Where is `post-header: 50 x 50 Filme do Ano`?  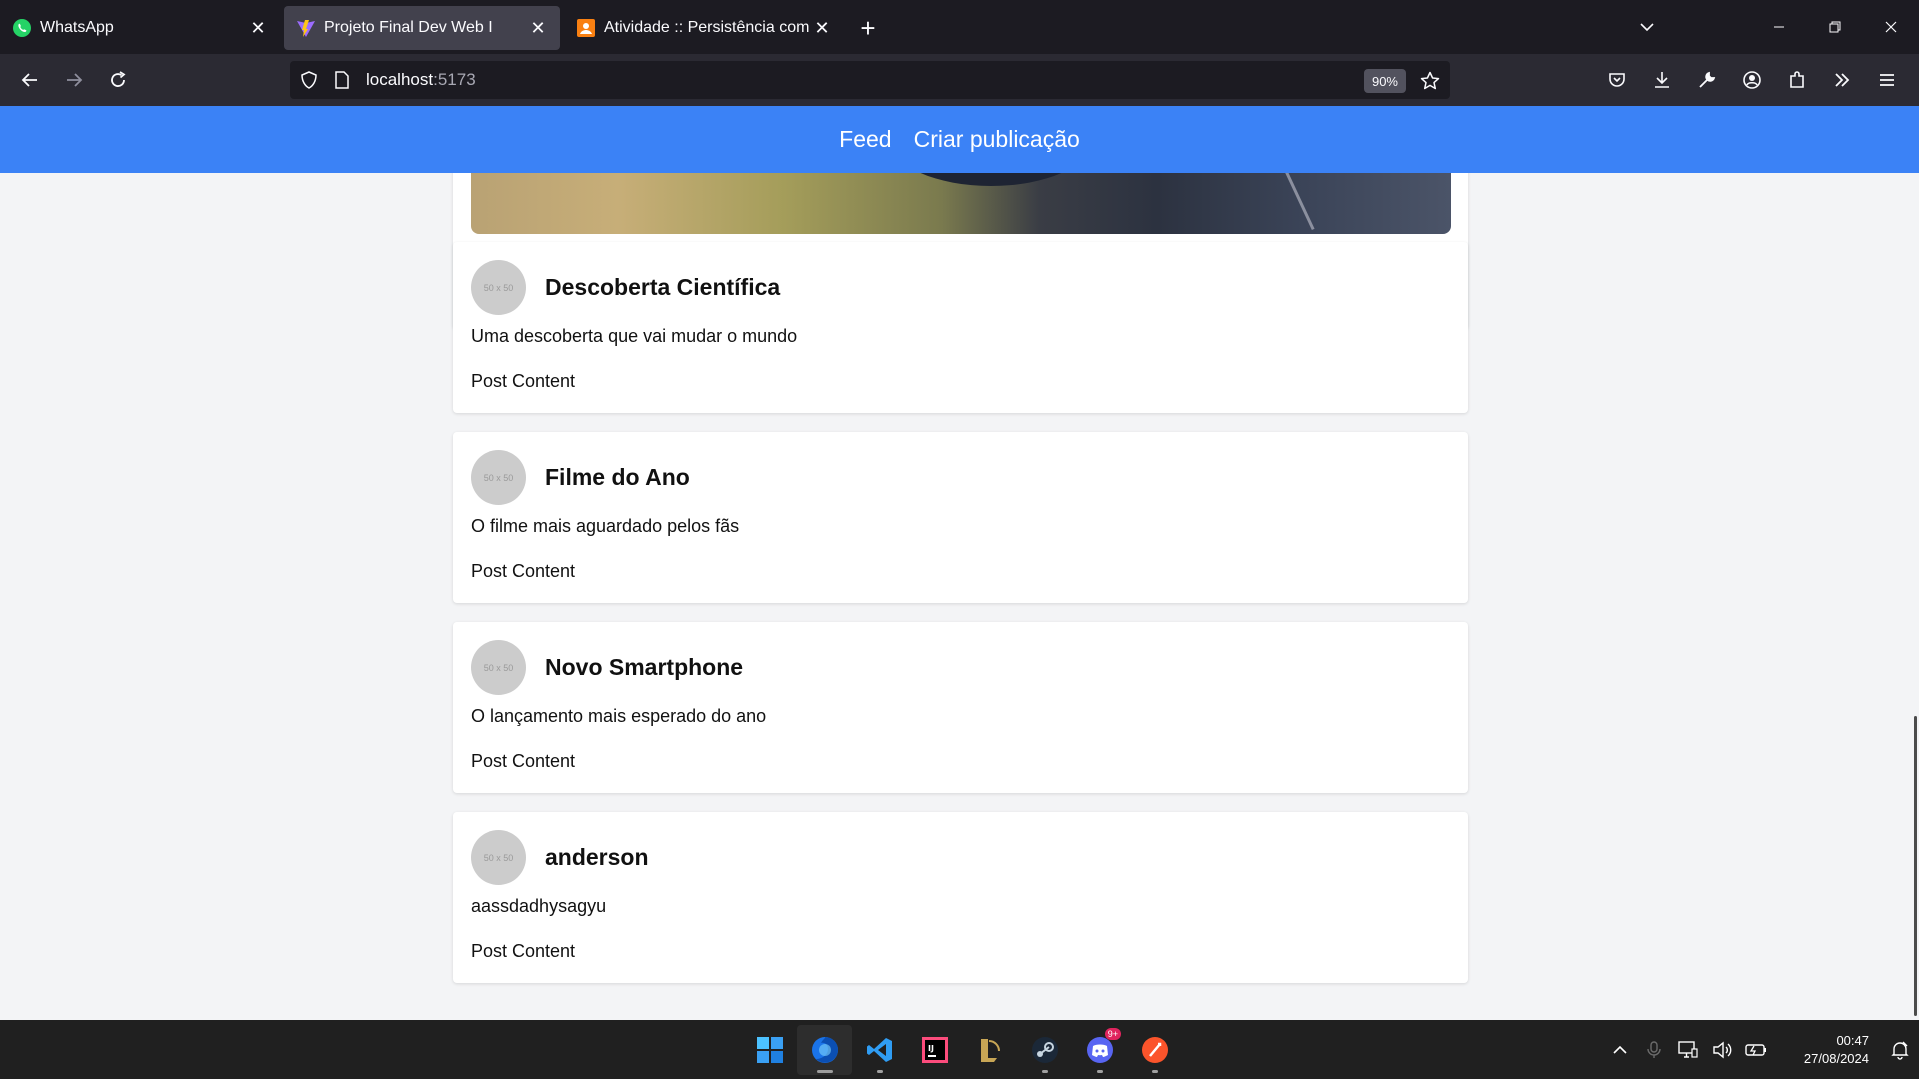
post-header: 50 x 50 Filme do Ano is located at coordinates (580, 477).